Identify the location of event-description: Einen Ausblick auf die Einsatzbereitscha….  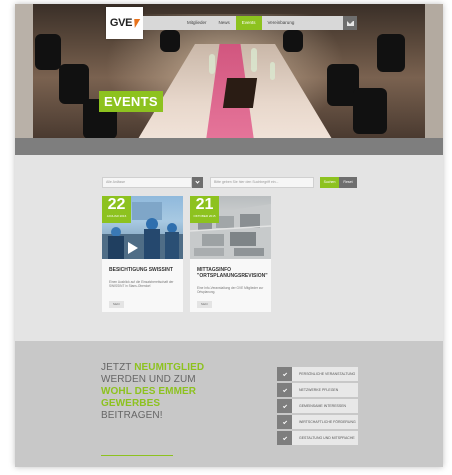
(141, 284).